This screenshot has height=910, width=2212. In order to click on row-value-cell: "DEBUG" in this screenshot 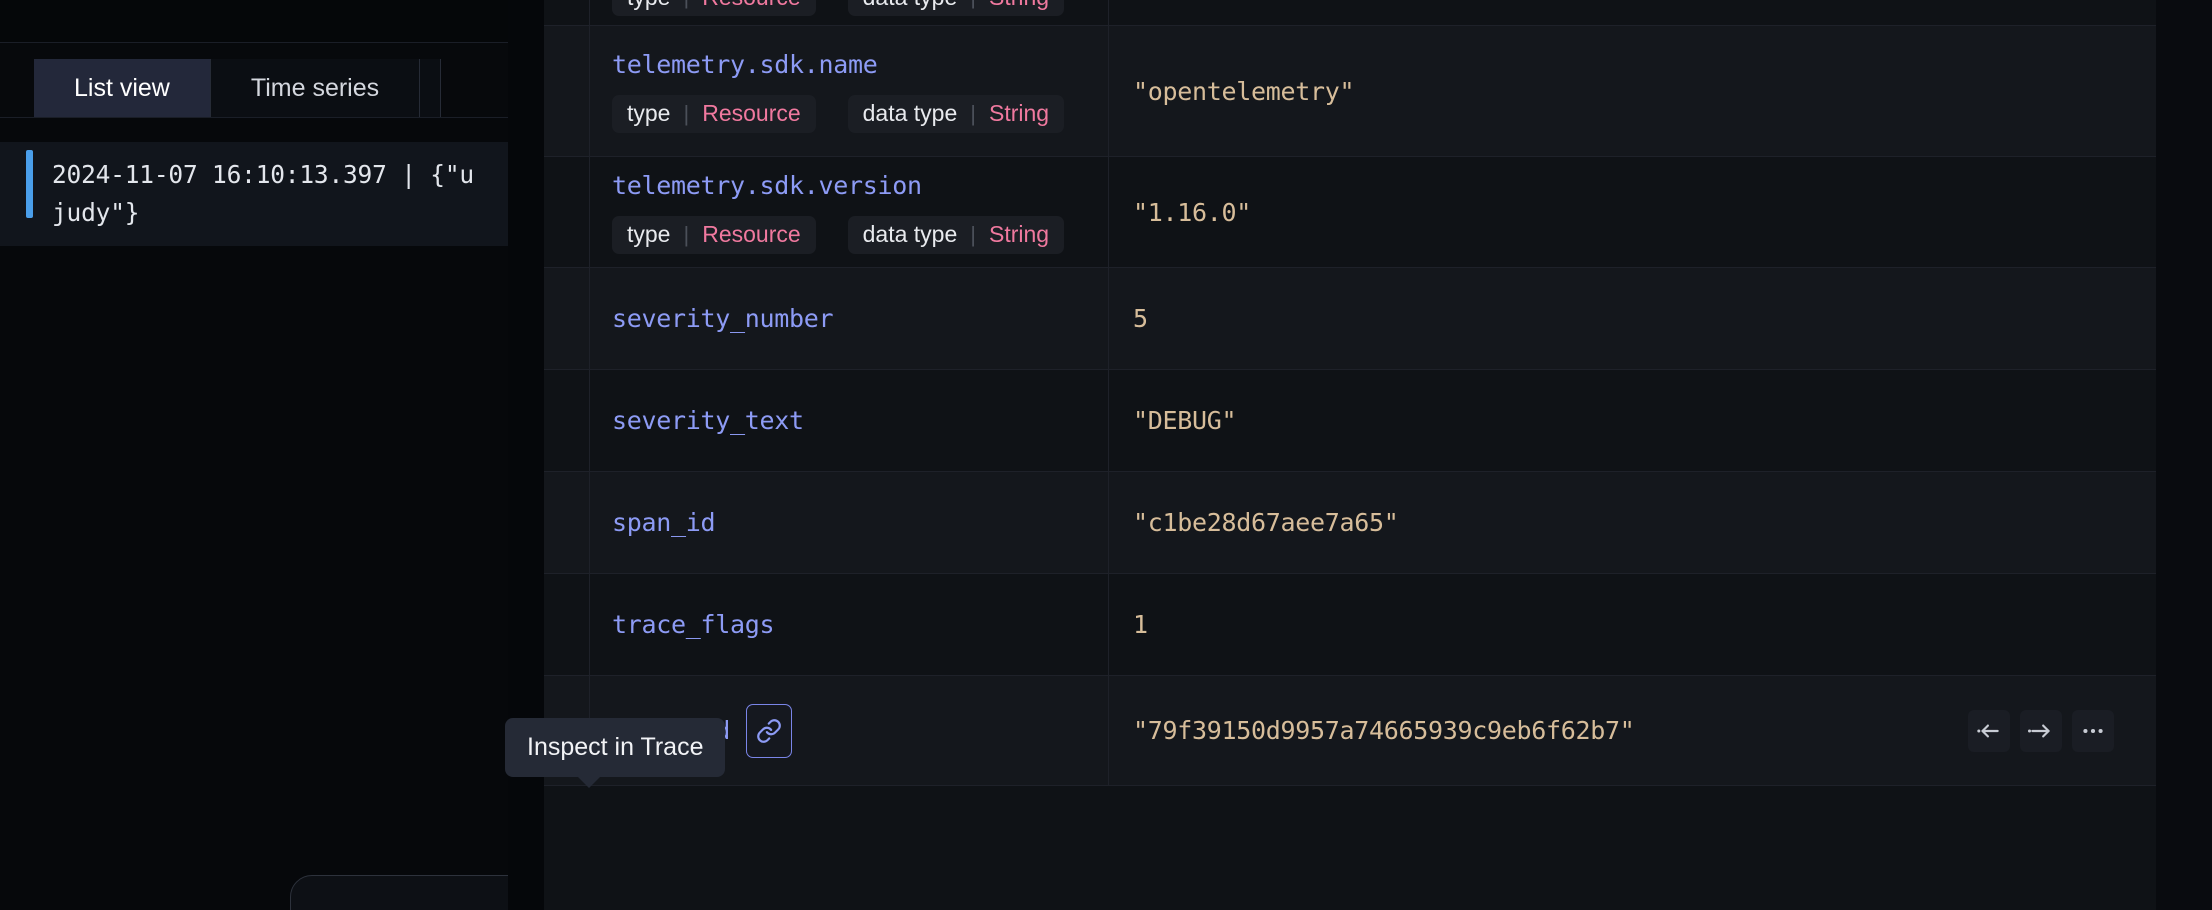, I will do `click(1632, 420)`.